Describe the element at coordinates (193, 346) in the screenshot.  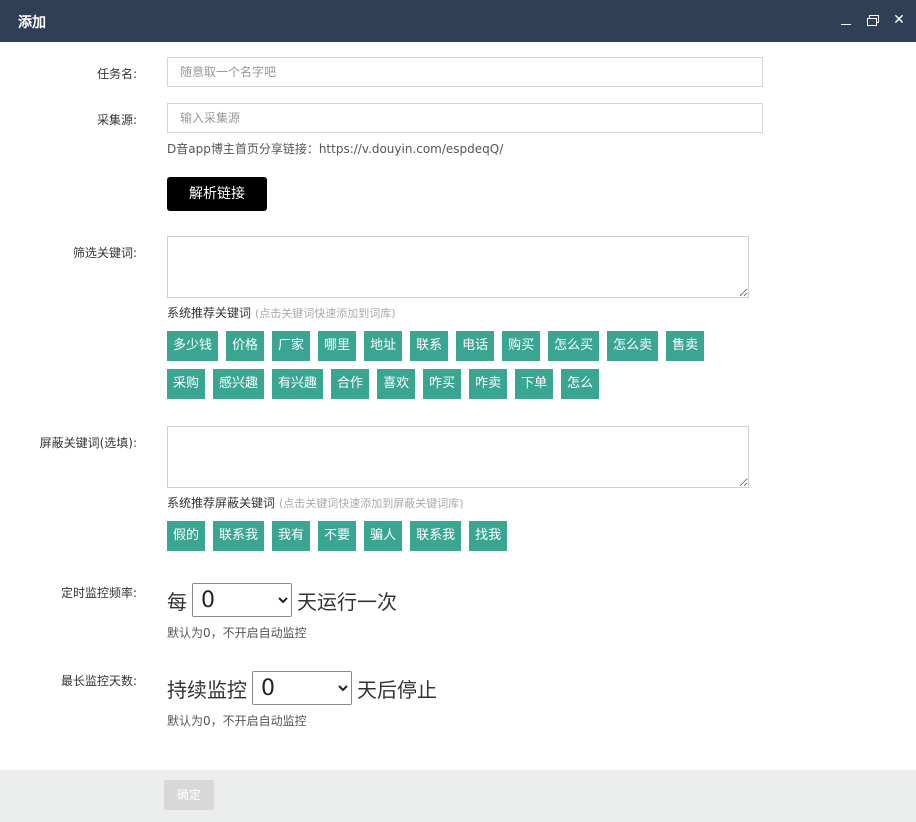
I see `filter-keyword-tag: 多少钱` at that location.